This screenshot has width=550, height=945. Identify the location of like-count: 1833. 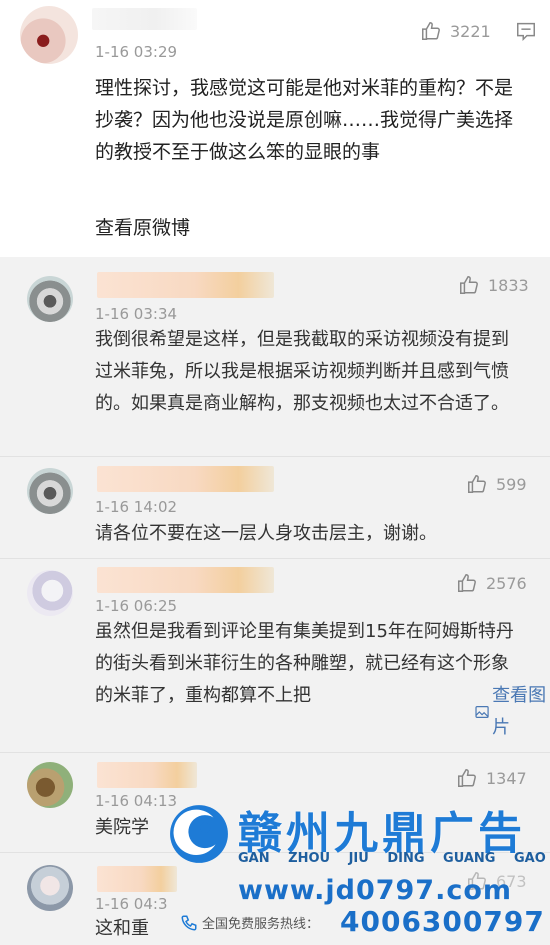
(508, 285).